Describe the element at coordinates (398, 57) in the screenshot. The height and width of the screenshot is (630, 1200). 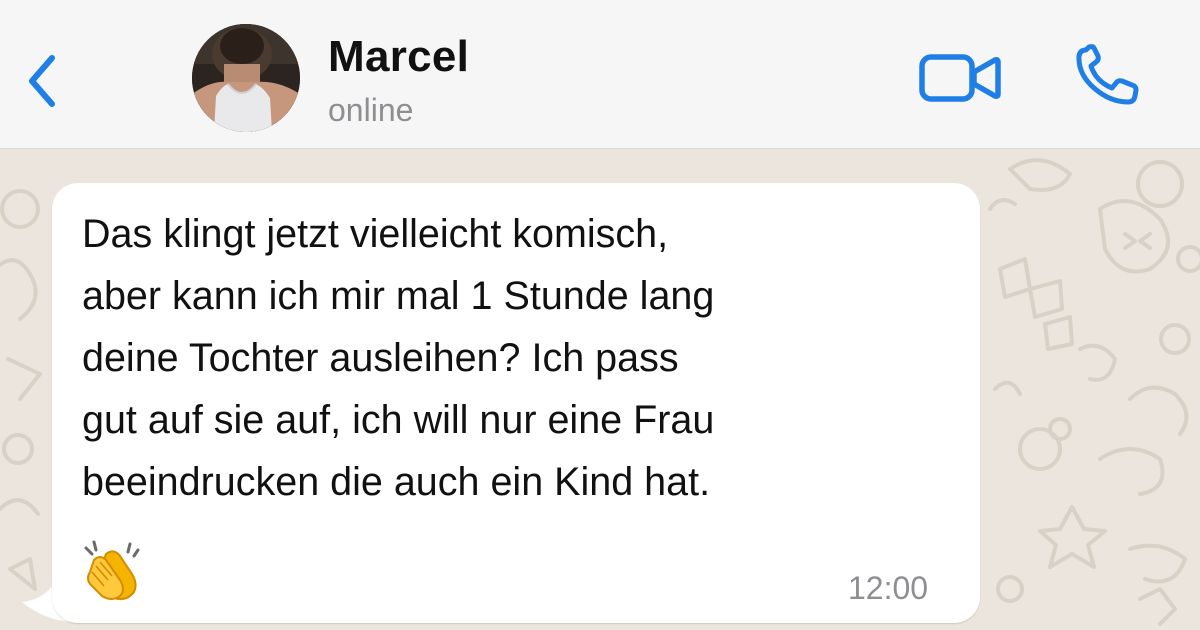
I see `contact-name: Marcel` at that location.